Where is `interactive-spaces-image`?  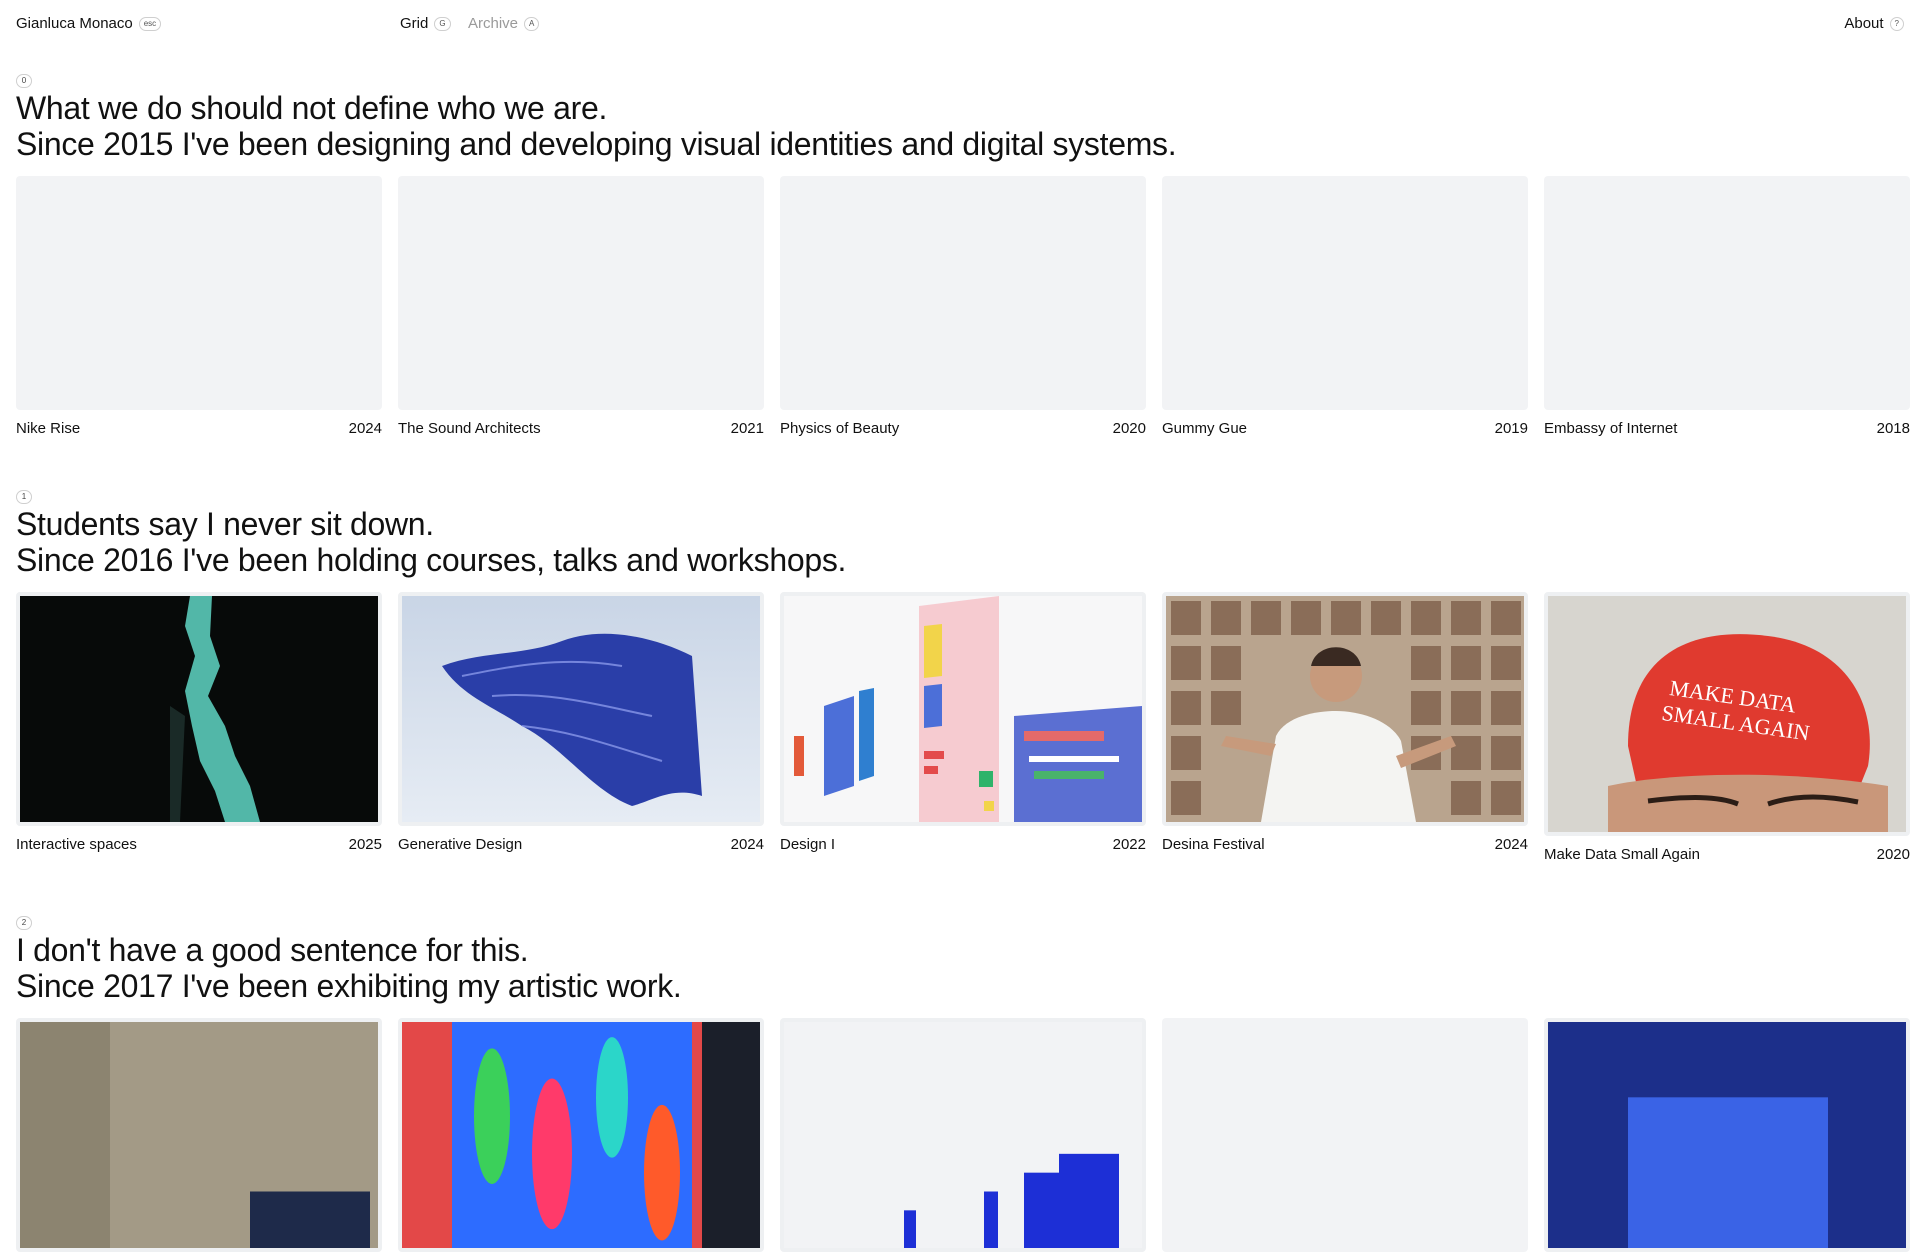 interactive-spaces-image is located at coordinates (199, 709).